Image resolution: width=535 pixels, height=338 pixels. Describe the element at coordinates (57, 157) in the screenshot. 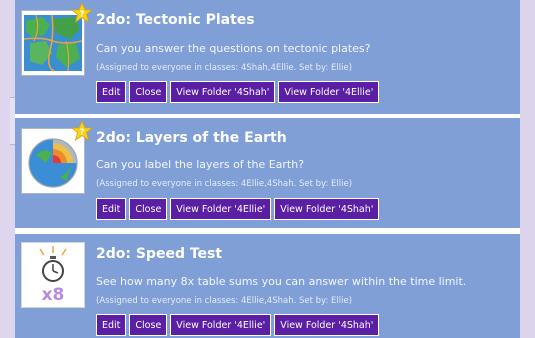

I see `earth-layers-icon: ?` at that location.